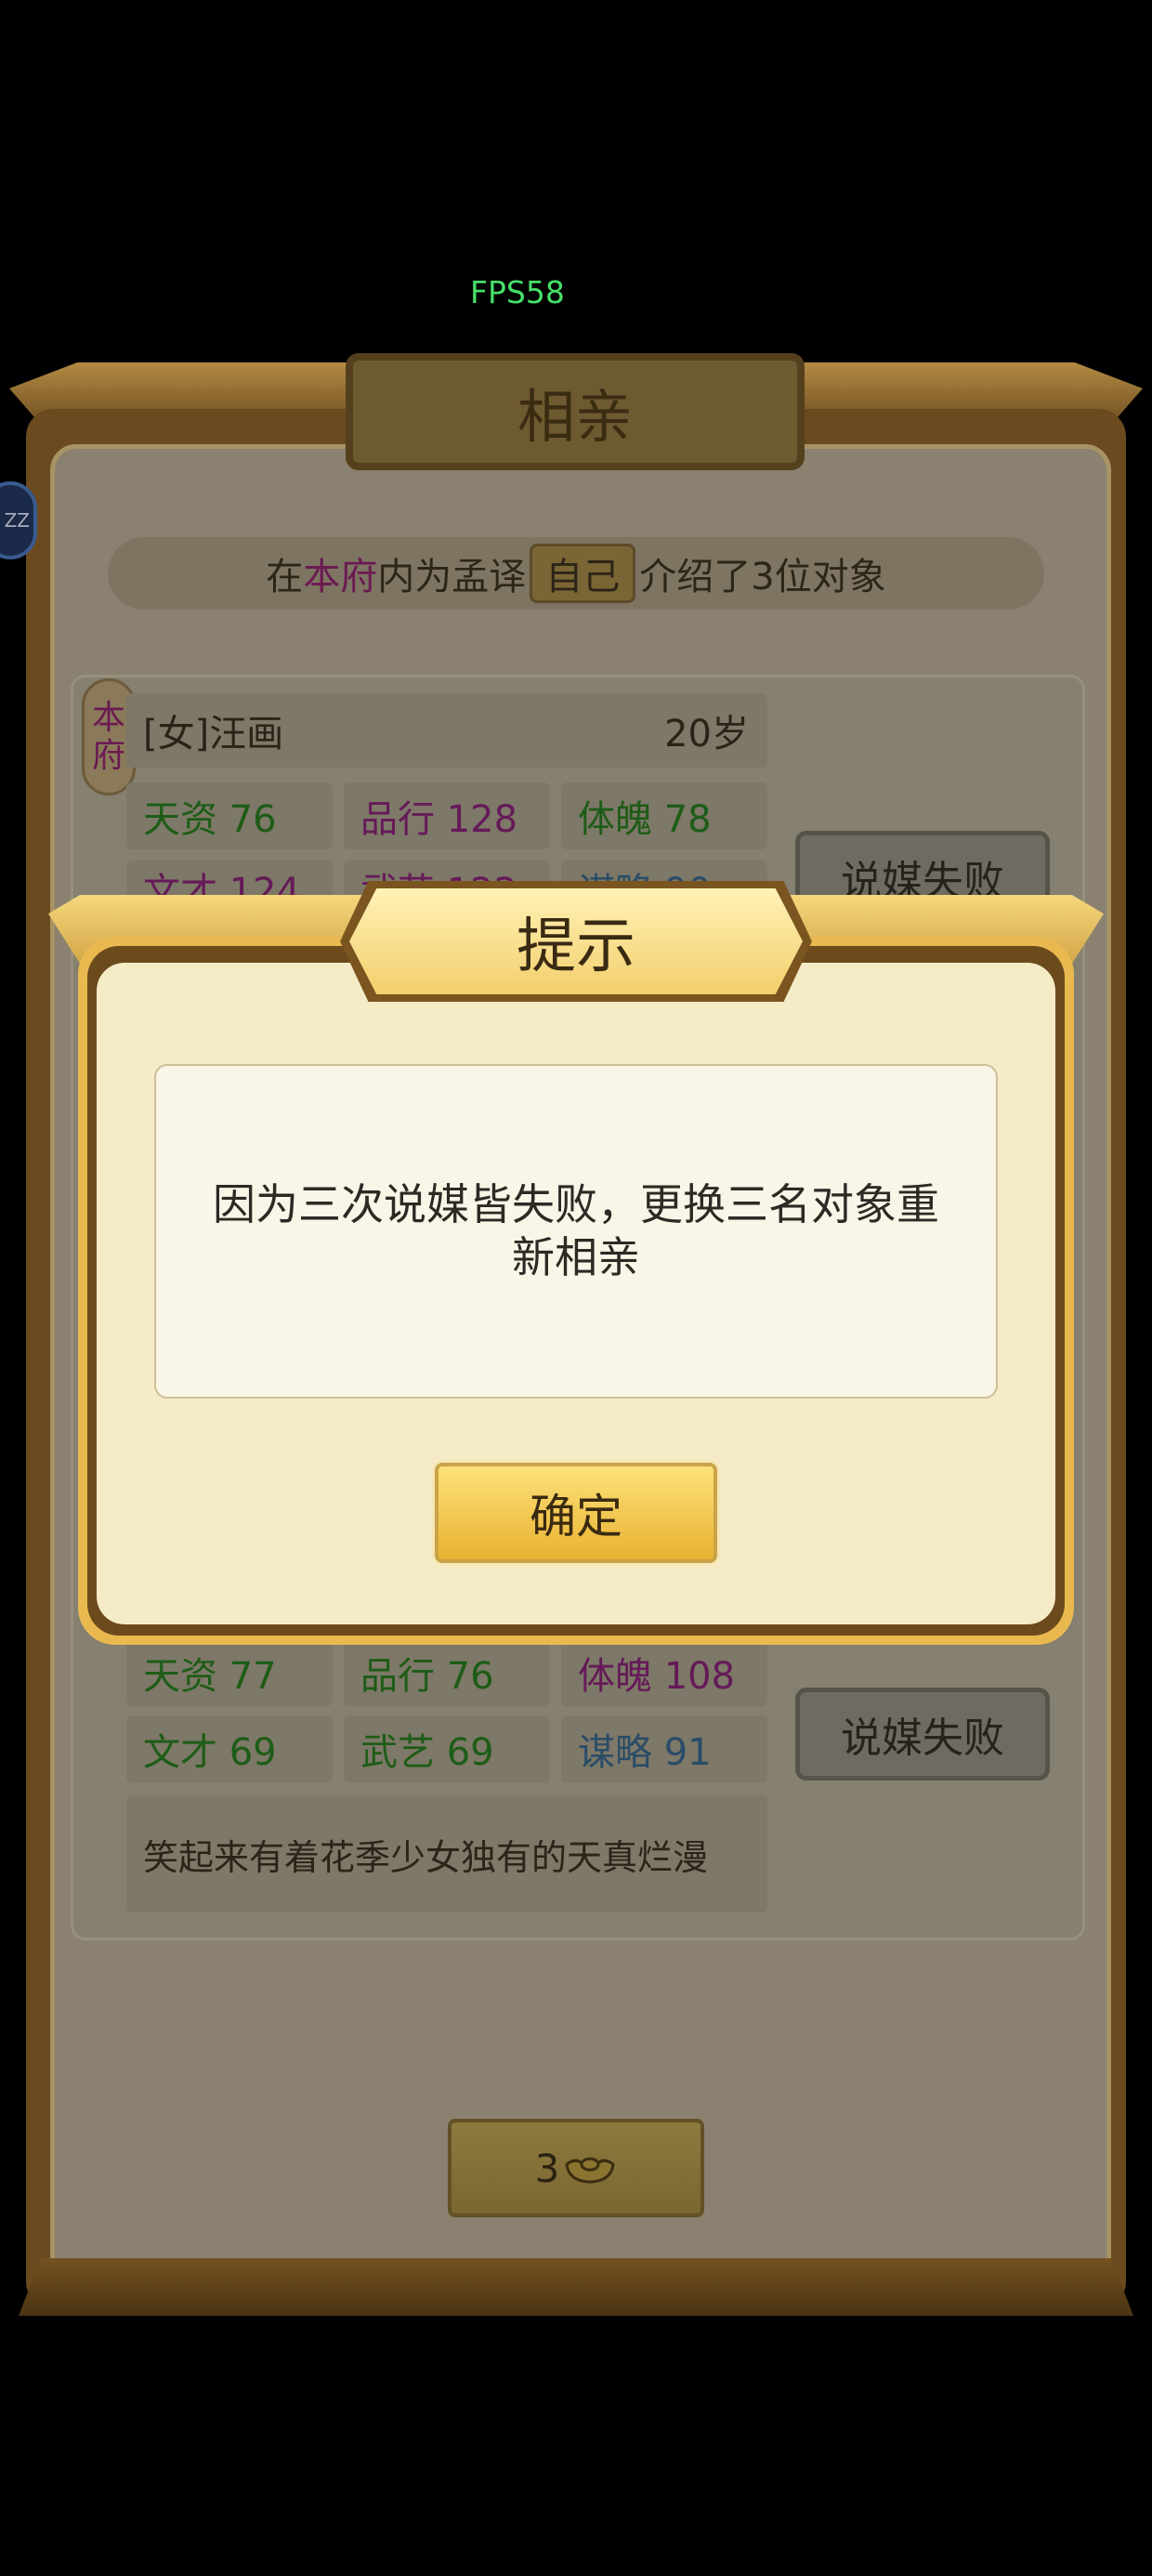 The height and width of the screenshot is (2576, 1152). What do you see at coordinates (446, 1853) in the screenshot?
I see `candidate-description: 笑起来有着花季少女独有的天真烂漫` at bounding box center [446, 1853].